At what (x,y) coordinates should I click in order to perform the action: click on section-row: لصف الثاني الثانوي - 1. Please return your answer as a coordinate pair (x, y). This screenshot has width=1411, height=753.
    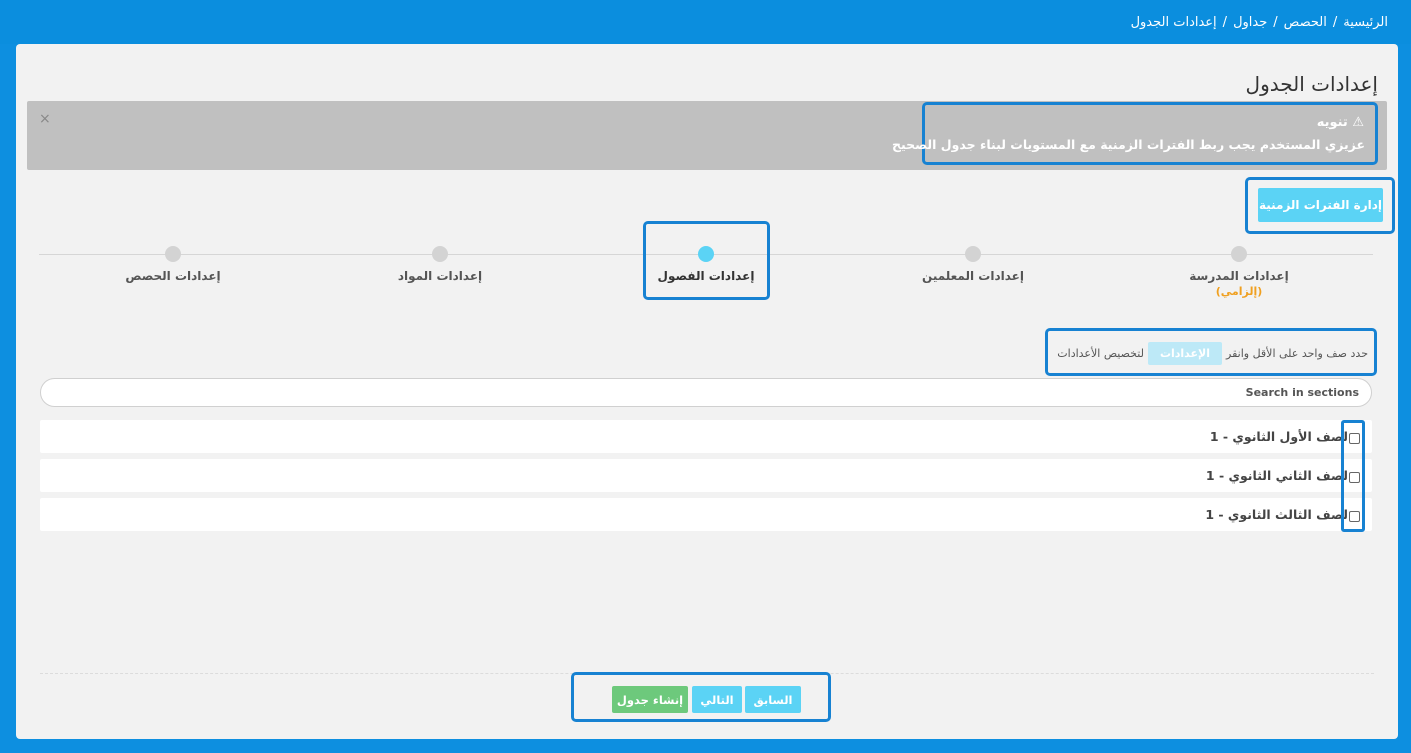
    Looking at the image, I should click on (706, 475).